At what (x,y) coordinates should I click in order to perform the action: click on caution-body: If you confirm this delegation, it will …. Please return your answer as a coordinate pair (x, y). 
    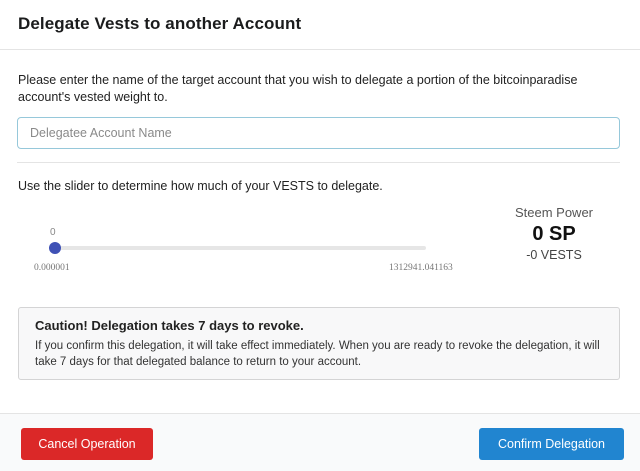
    Looking at the image, I should click on (317, 354).